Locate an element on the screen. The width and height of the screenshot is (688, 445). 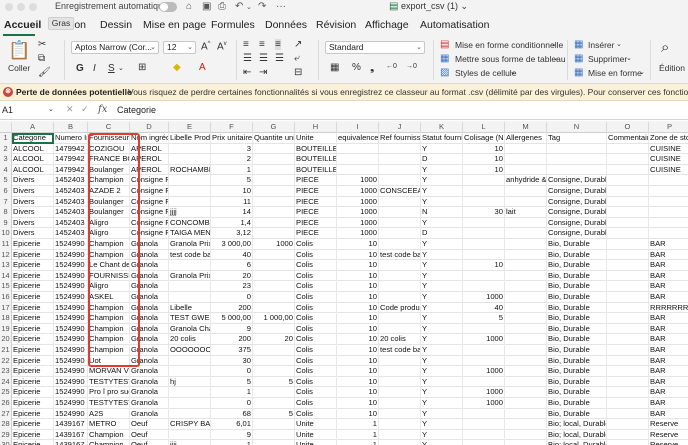
row-header: 13 is located at coordinates (6, 265).